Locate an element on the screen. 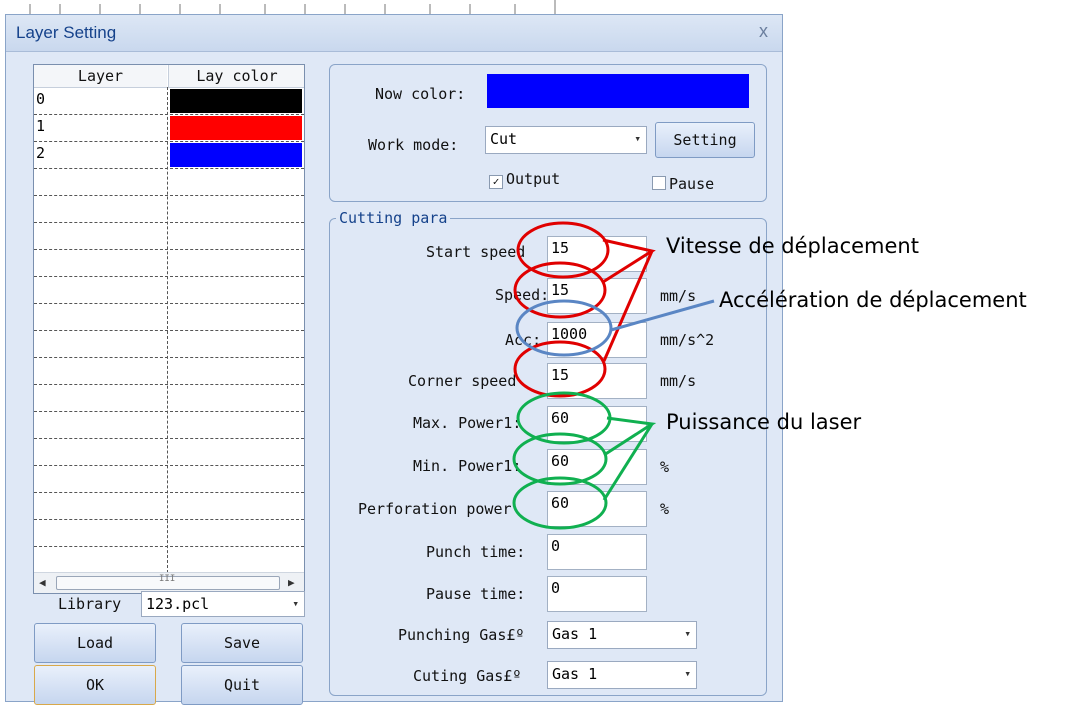 The height and width of the screenshot is (705, 1086). scroll-grip-icon: III is located at coordinates (167, 579).